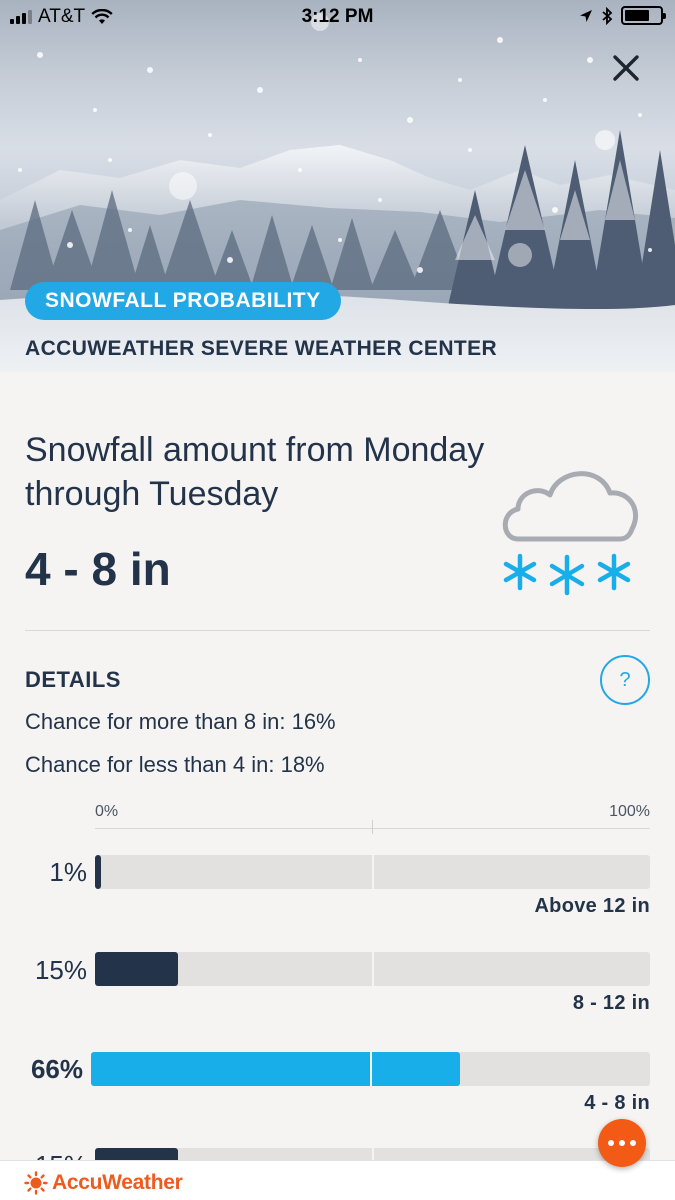  I want to click on accuweather-logo: AccuWeather, so click(103, 1183).